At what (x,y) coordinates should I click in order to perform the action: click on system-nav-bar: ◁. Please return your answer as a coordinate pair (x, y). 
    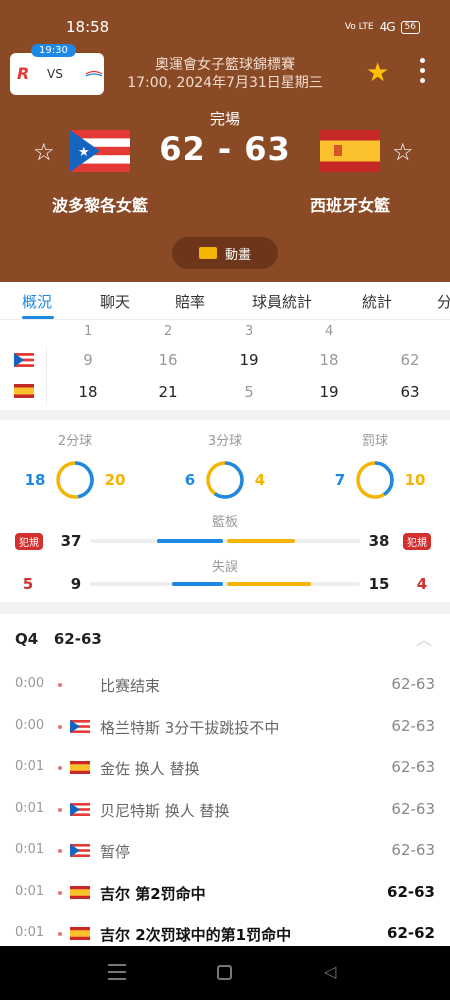
    Looking at the image, I should click on (225, 973).